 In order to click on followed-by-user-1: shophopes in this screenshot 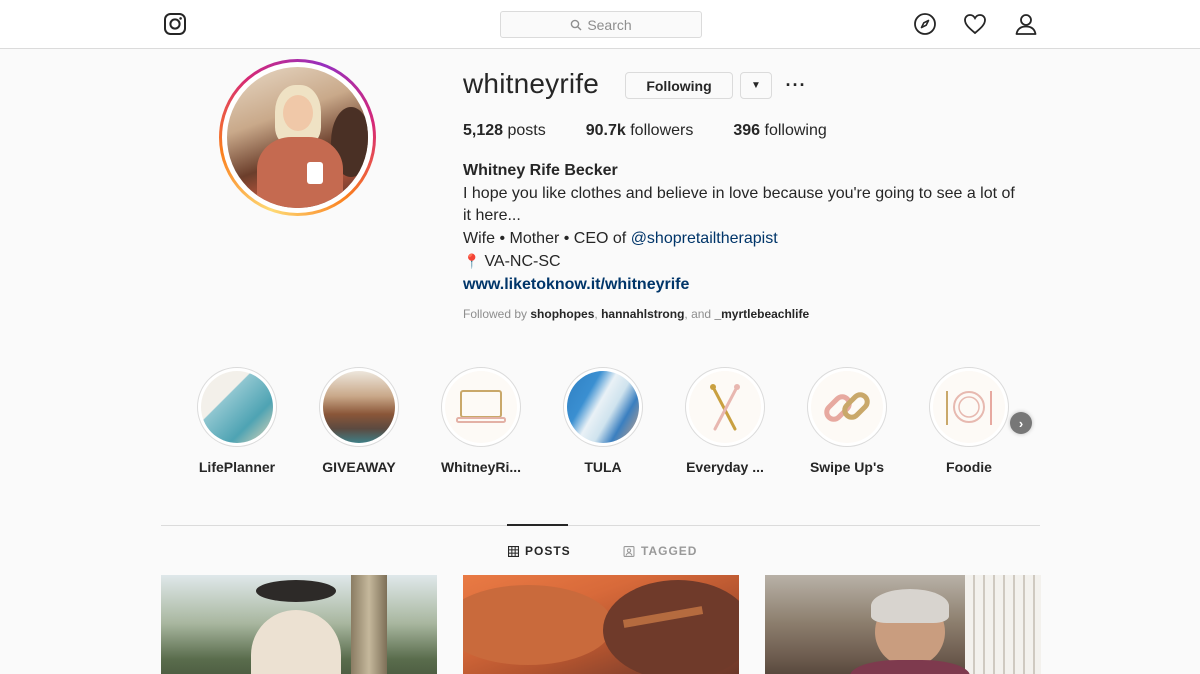, I will do `click(562, 314)`.